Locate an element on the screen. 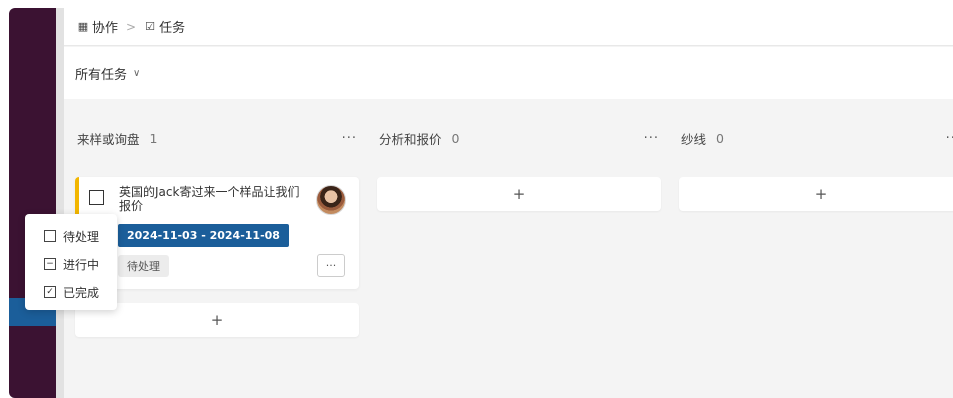 This screenshot has height=398, width=953. minus-checkbox-icon: − is located at coordinates (50, 264).